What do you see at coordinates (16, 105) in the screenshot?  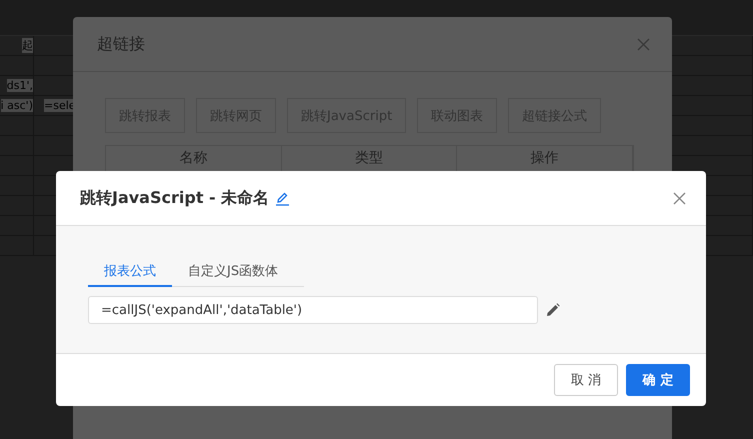 I see `sheet-cell-text: i asc')` at bounding box center [16, 105].